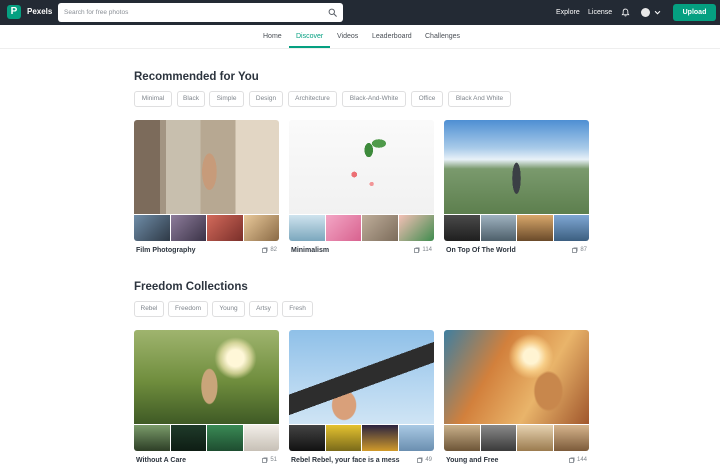 The image size is (720, 466). What do you see at coordinates (161, 460) in the screenshot?
I see `collection-title: Without A Care` at bounding box center [161, 460].